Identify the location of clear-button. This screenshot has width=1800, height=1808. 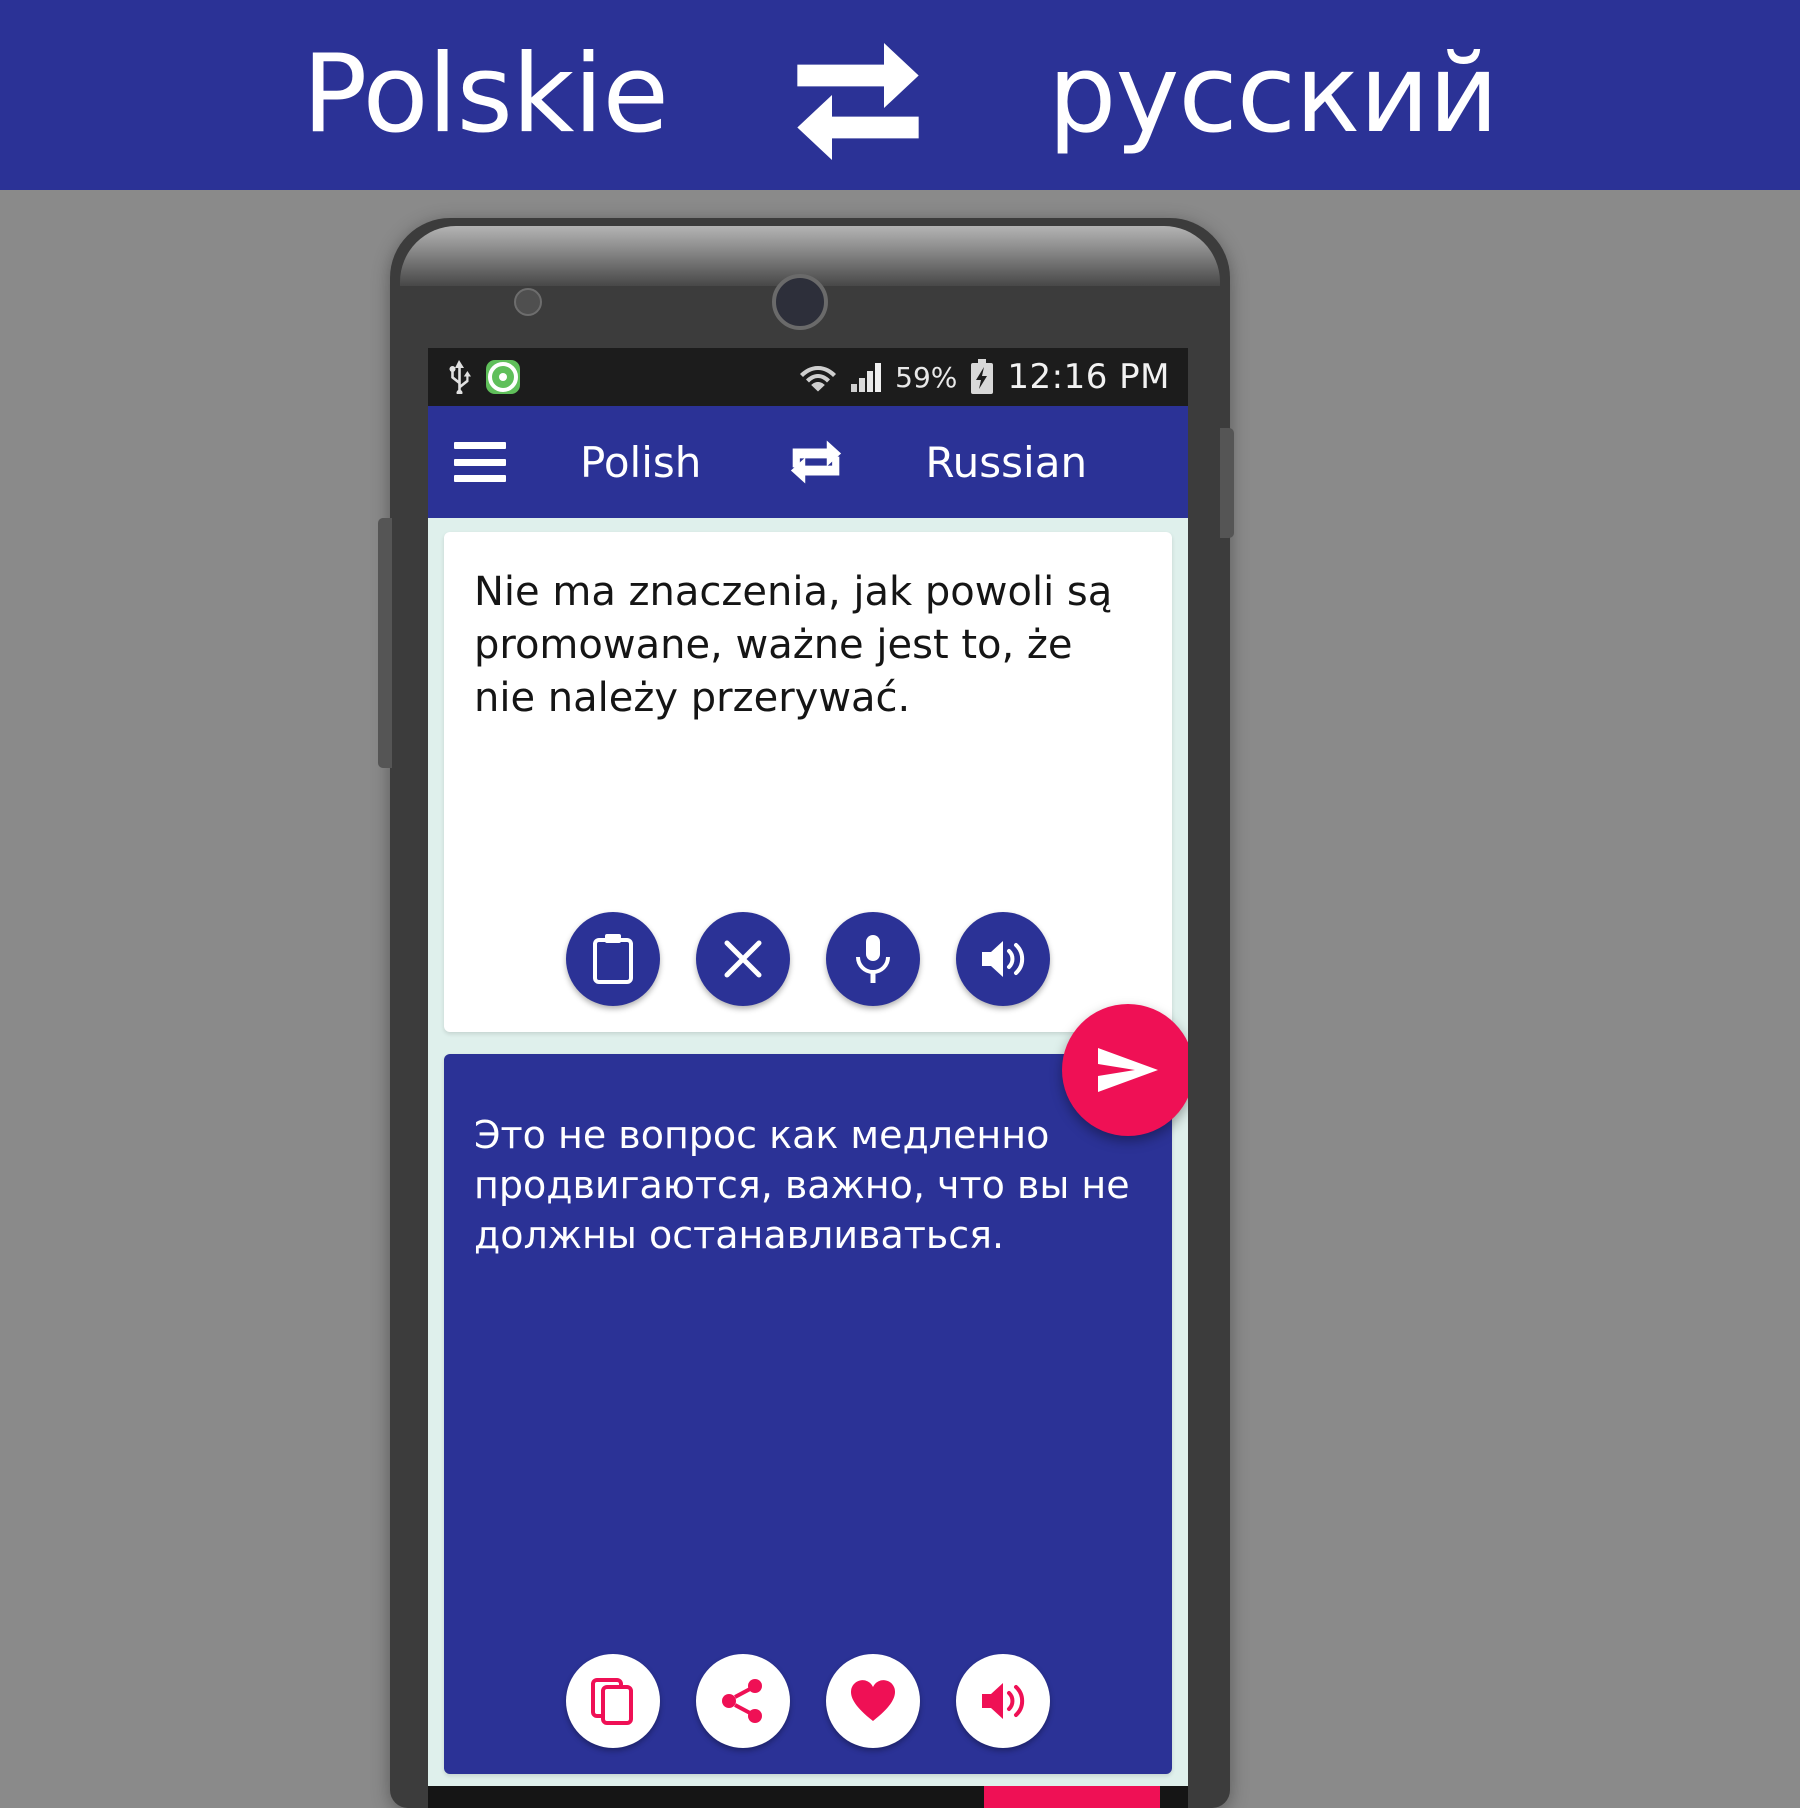
(743, 959).